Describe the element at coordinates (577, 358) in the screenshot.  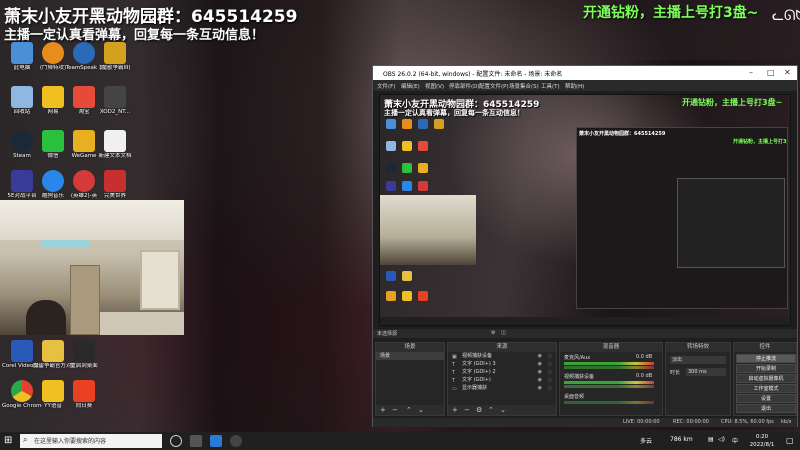
I see `mixer-channel-name: 麦克风/Aux` at that location.